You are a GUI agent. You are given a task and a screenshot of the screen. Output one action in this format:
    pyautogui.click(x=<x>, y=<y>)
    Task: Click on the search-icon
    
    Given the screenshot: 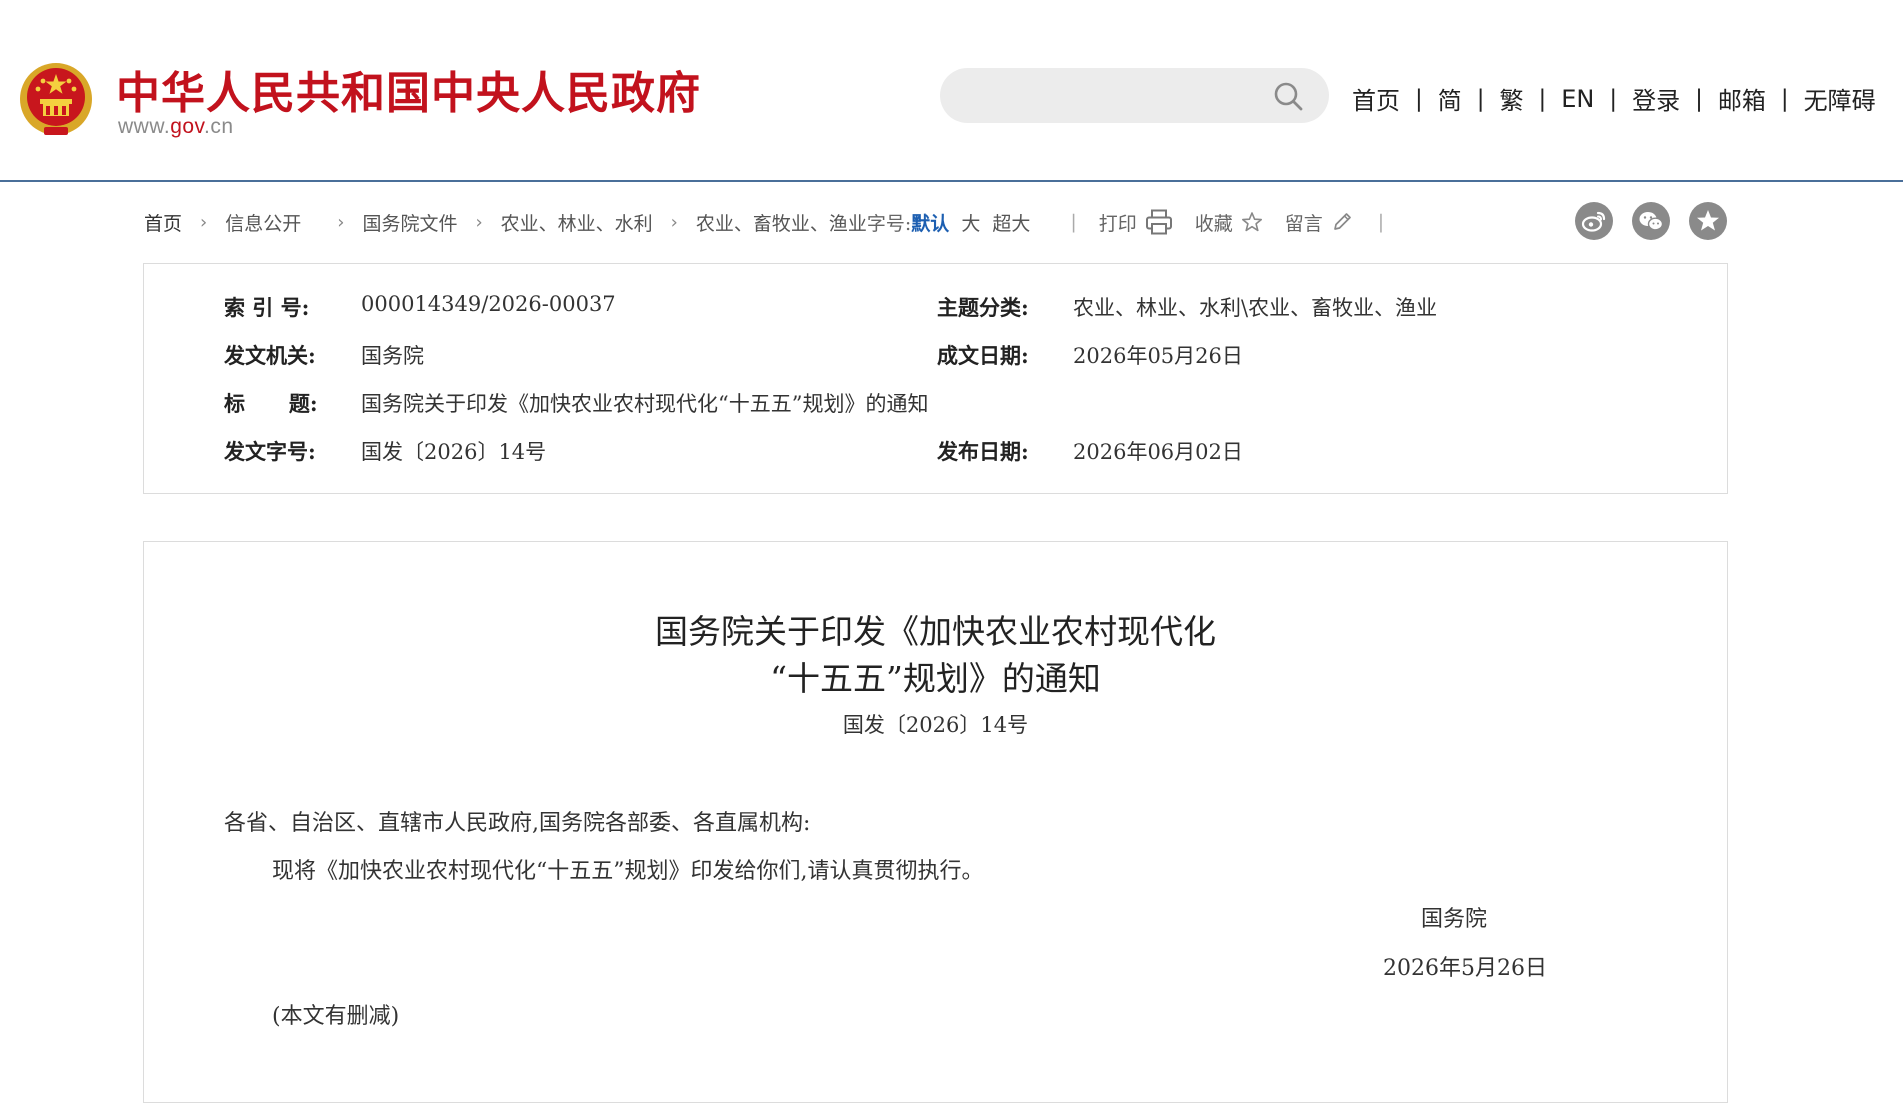 What is the action you would take?
    pyautogui.click(x=1288, y=96)
    